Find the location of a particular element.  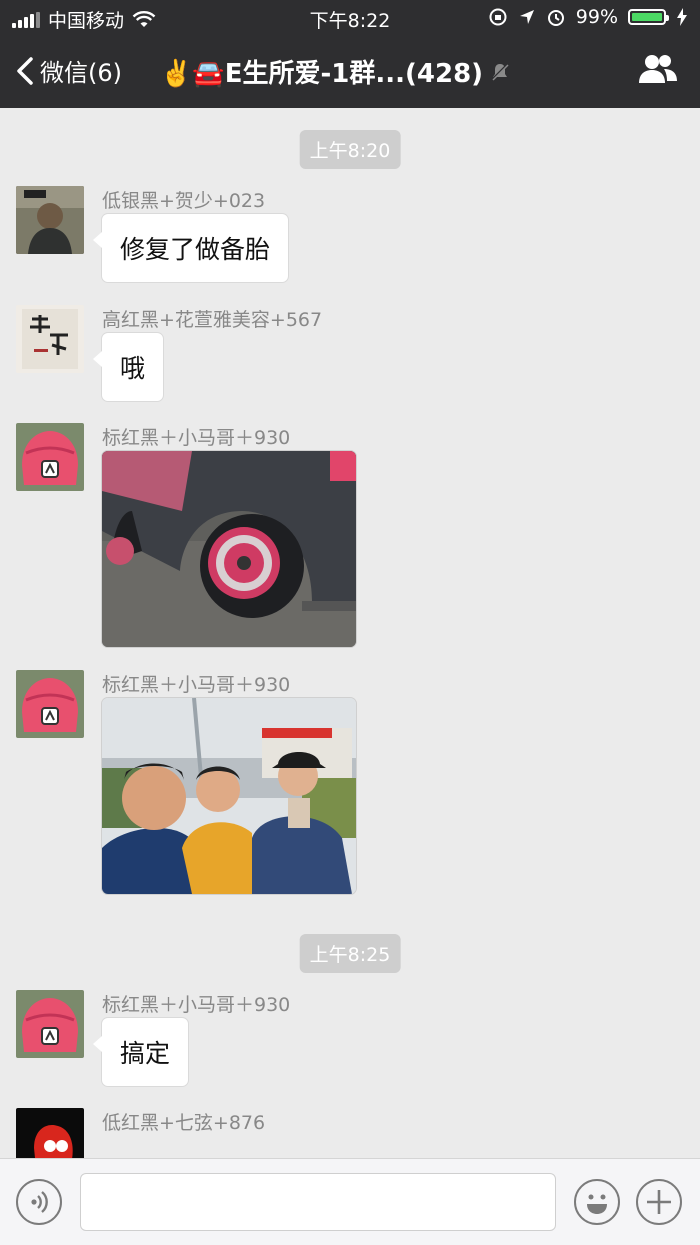

back-button: 微信(6) is located at coordinates (69, 70).